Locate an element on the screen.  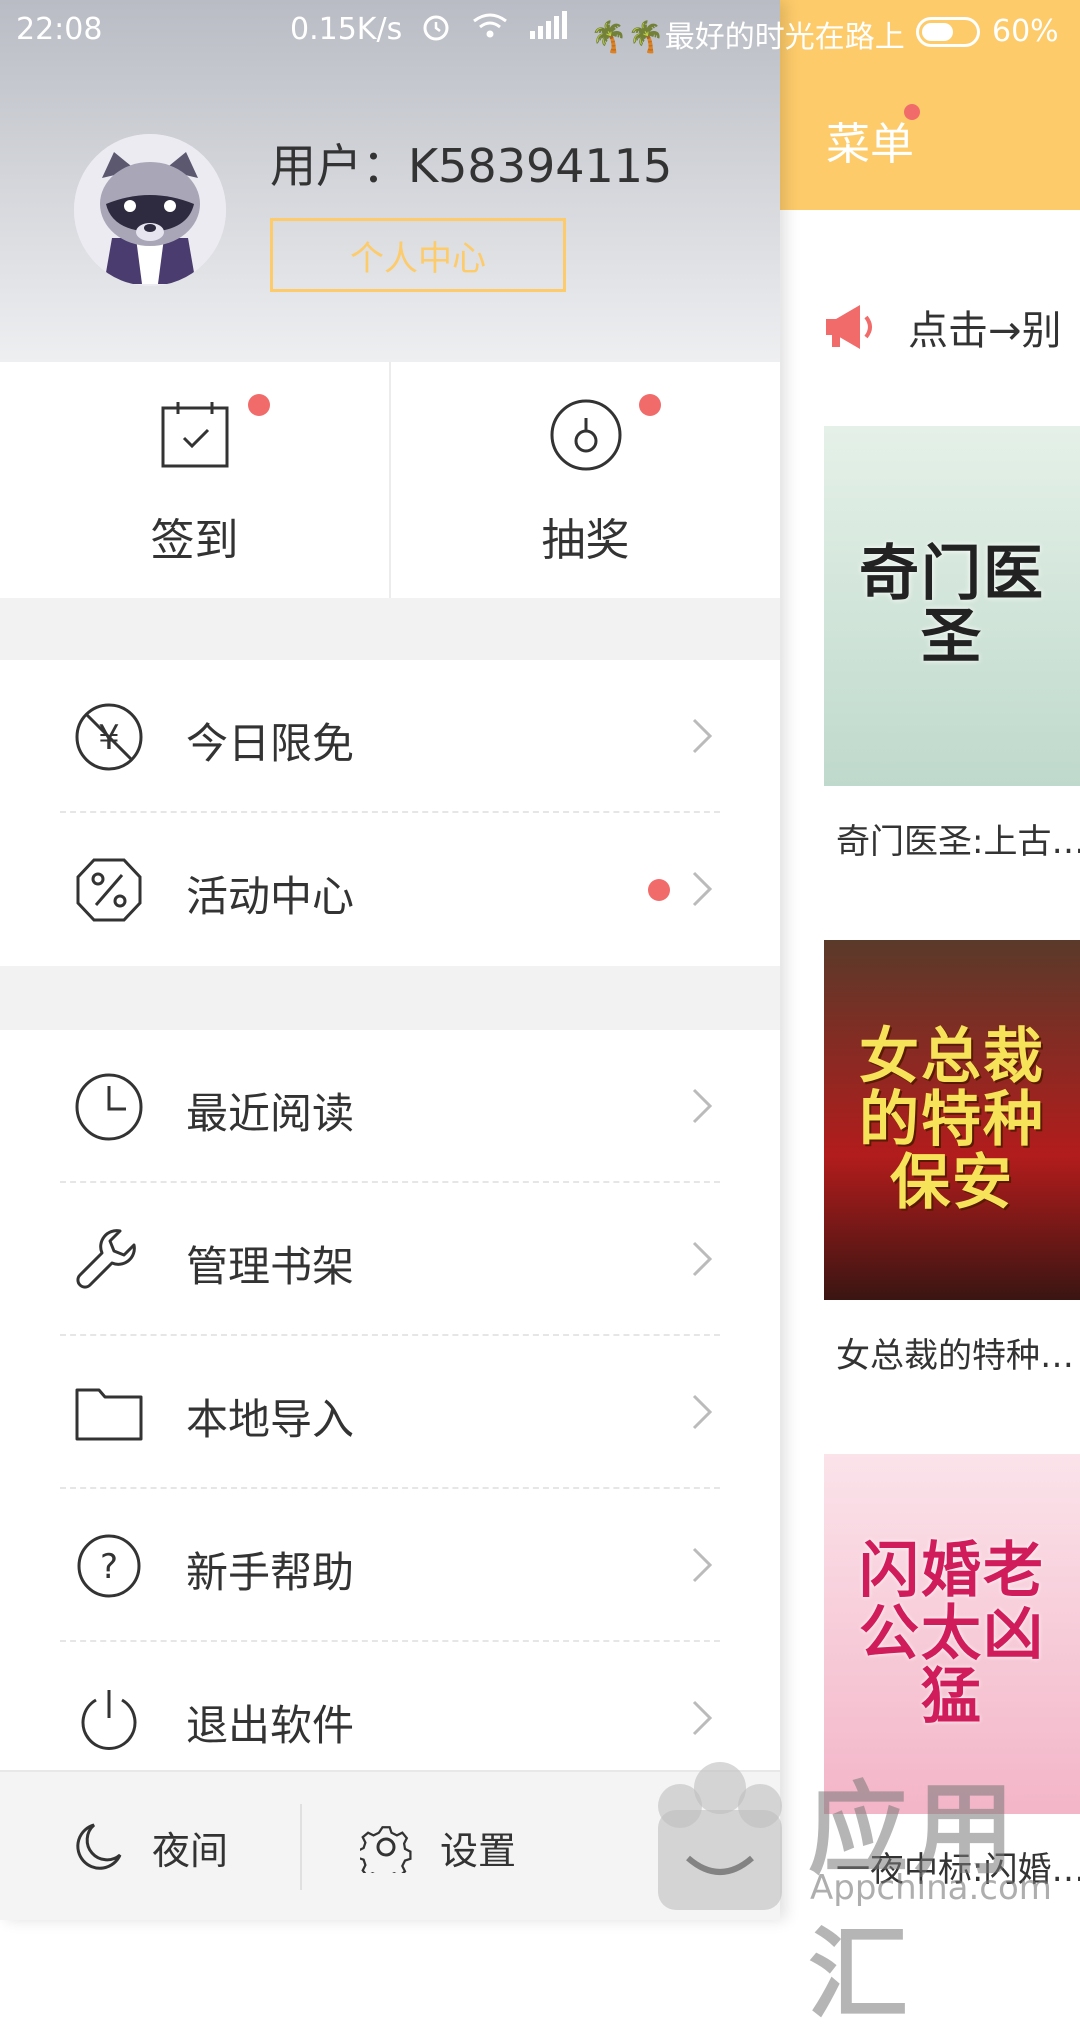
menu-group-promotions: ¥ 今日限免 活动中心 is located at coordinates (390, 813).